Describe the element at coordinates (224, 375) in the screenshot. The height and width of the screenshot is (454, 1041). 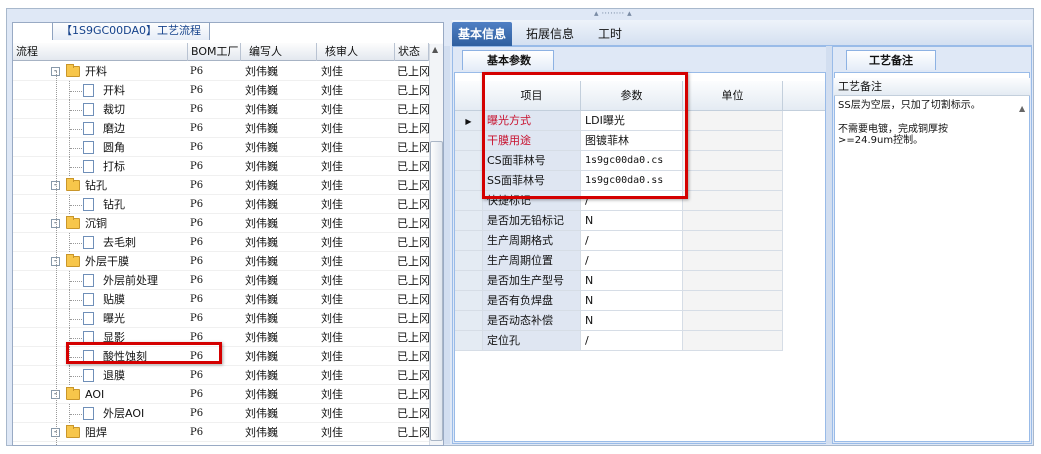
I see `tree-step-row: 退膜 P6 刘伟巍 刘佳 已上冈` at that location.